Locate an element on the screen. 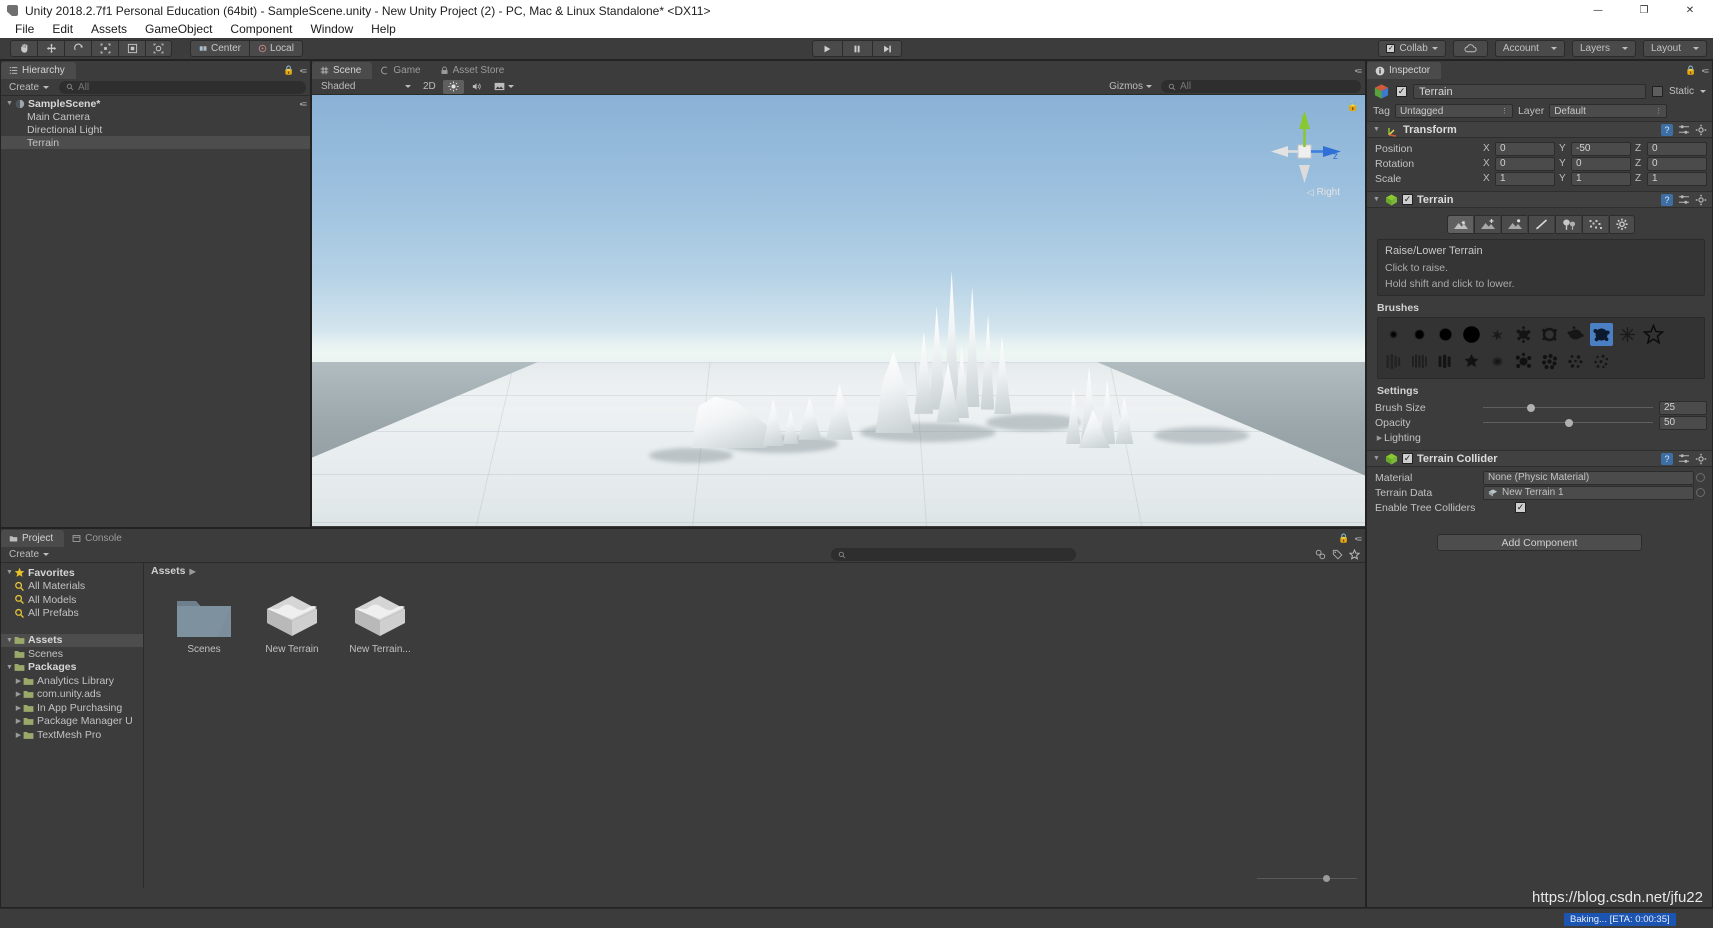 This screenshot has height=928, width=1713. opacity-value: 50 is located at coordinates (1683, 422).